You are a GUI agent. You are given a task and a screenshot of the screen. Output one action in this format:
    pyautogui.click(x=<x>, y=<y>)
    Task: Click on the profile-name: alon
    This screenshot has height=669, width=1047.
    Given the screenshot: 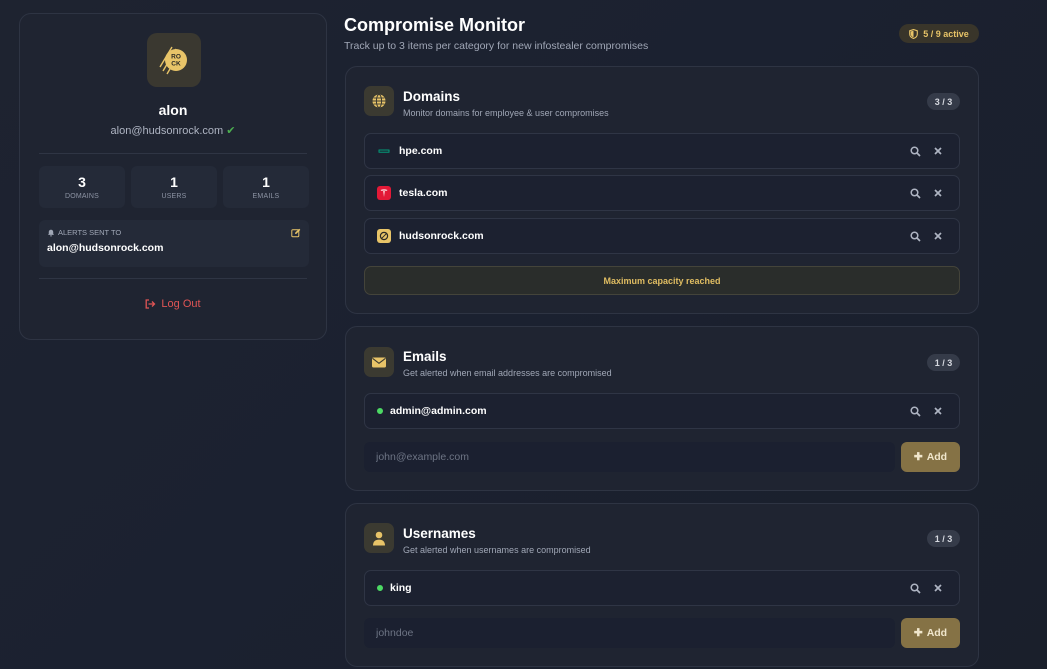 What is the action you would take?
    pyautogui.click(x=173, y=110)
    